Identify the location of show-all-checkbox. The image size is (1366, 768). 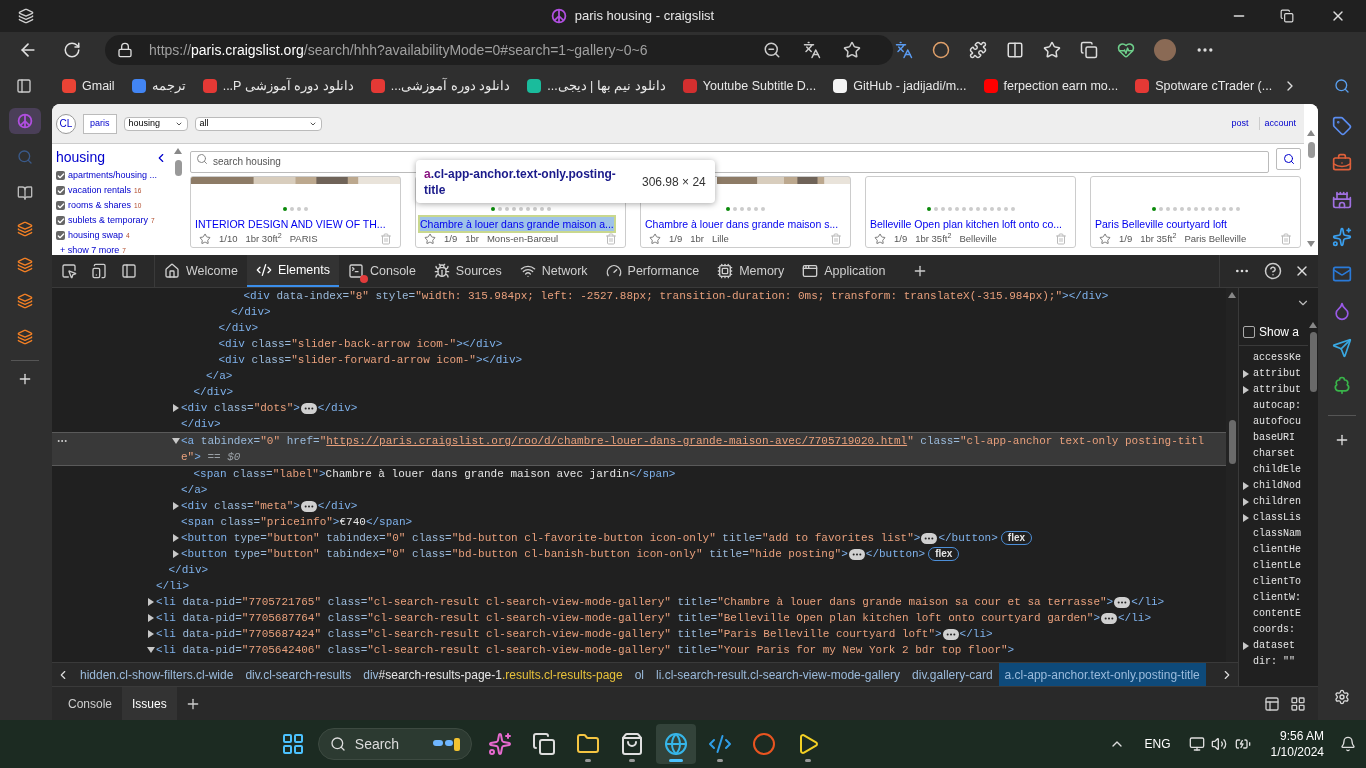
(1249, 331).